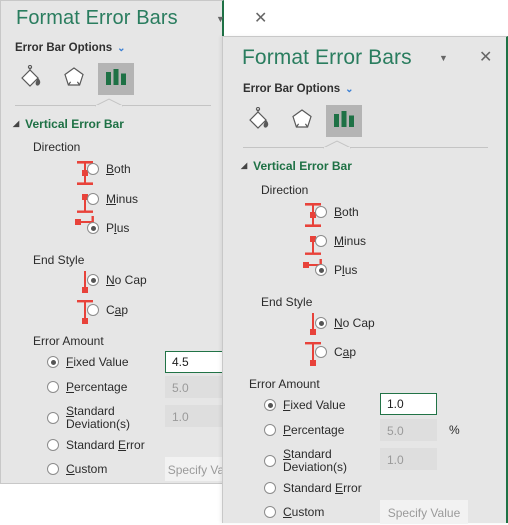 This screenshot has width=508, height=525. I want to click on percent-sign-label: %, so click(454, 430).